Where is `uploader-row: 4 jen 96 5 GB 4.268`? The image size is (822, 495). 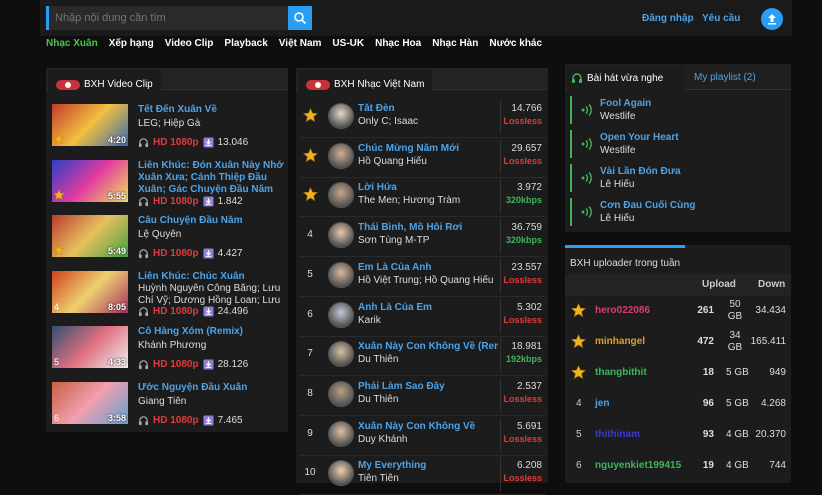
uploader-row: 4 jen 96 5 GB 4.268 is located at coordinates (679, 404).